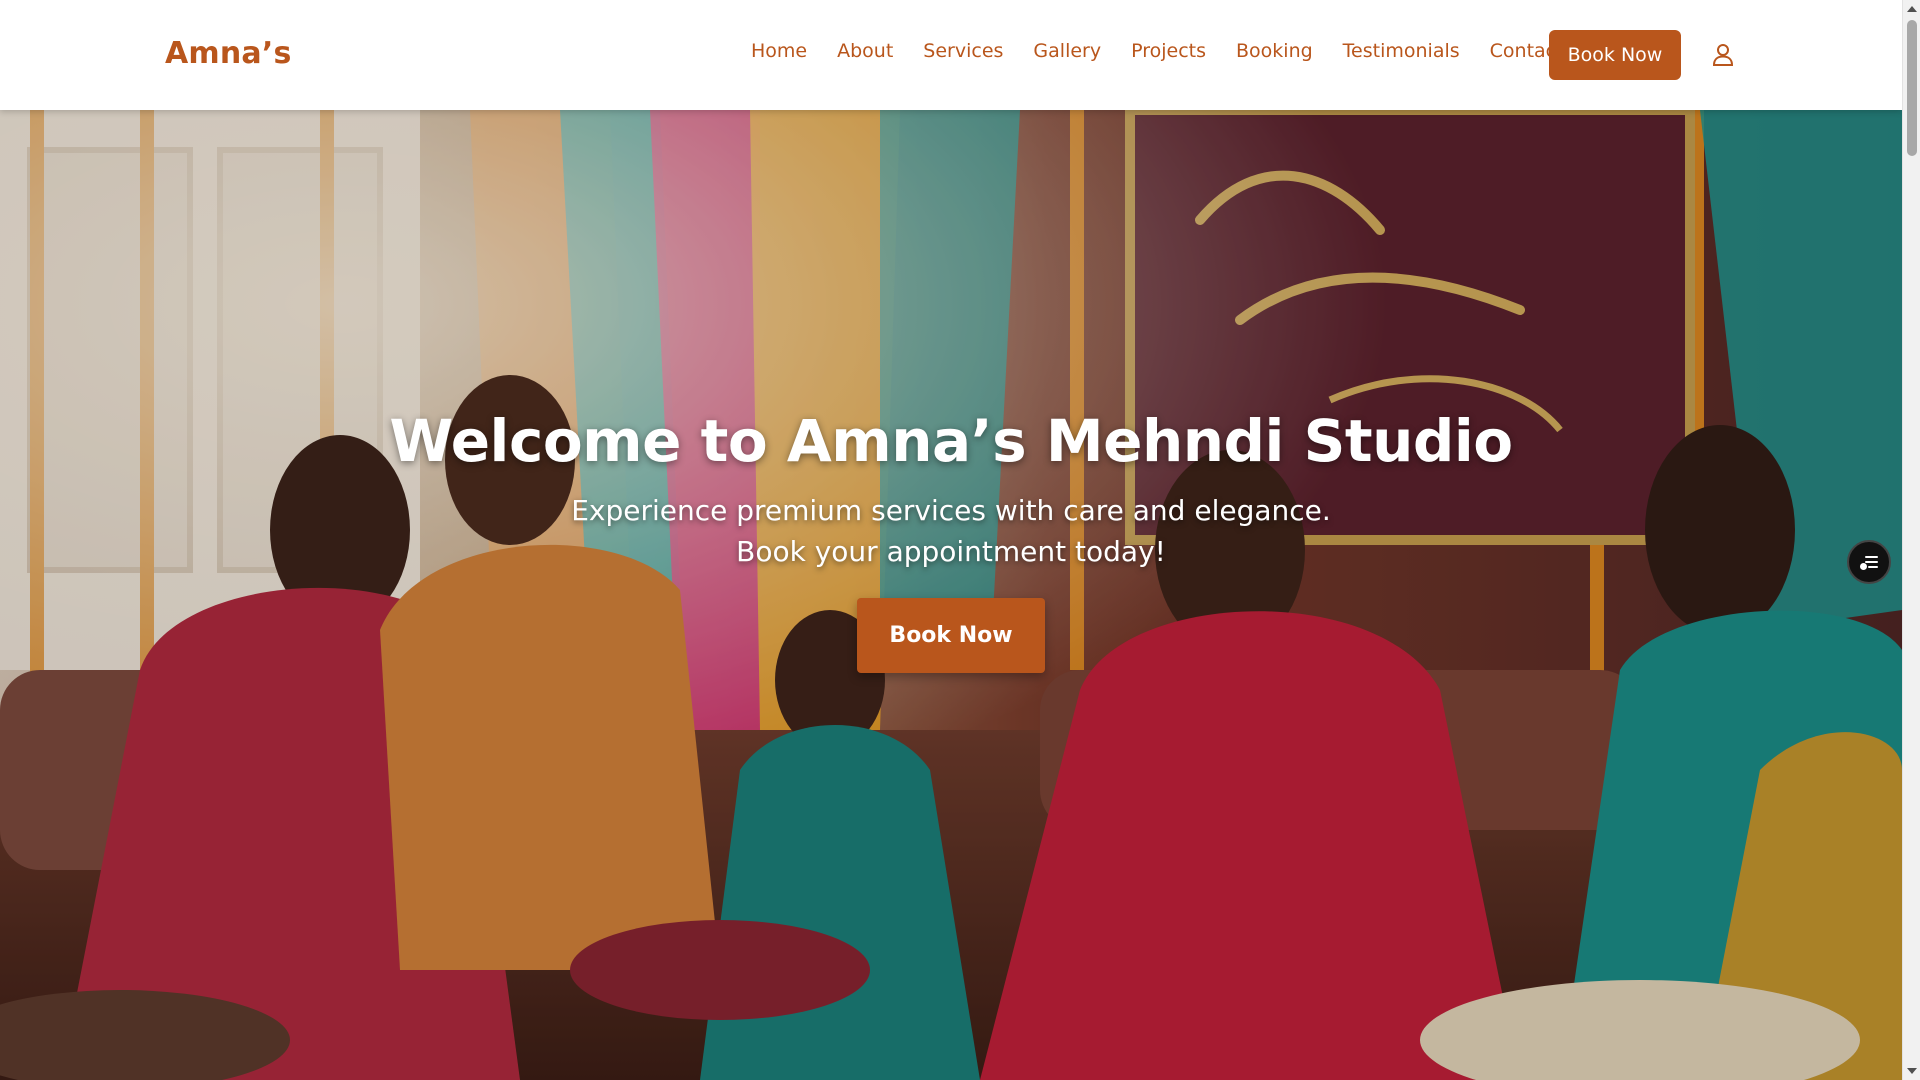 The height and width of the screenshot is (1080, 1920). What do you see at coordinates (228, 53) in the screenshot?
I see `brand-logo: Amna’s` at bounding box center [228, 53].